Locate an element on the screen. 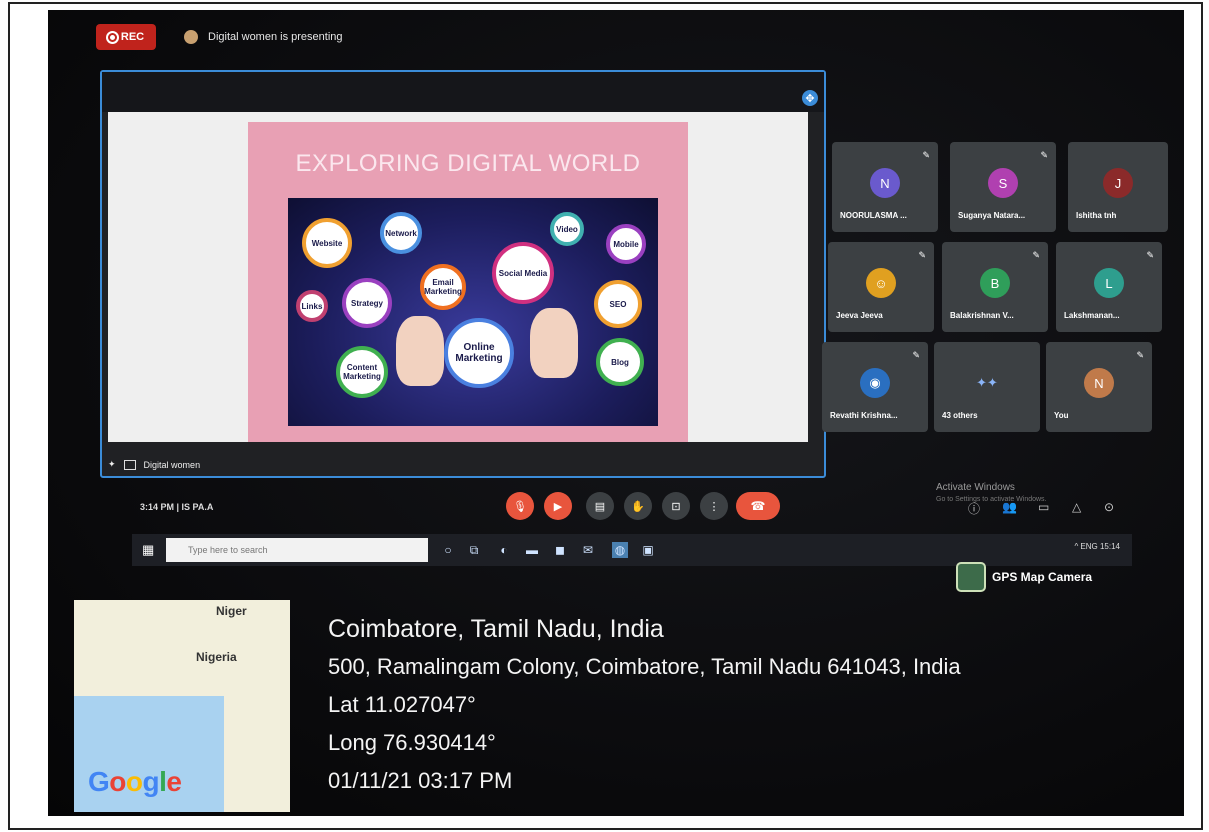 Image resolution: width=1209 pixels, height=832 pixels. more-options-button: ⋮ is located at coordinates (714, 506).